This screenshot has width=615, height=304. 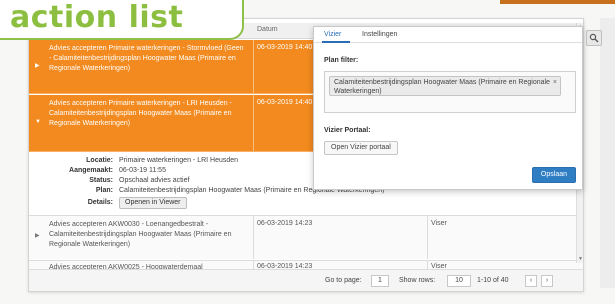 What do you see at coordinates (142, 170) in the screenshot?
I see `detail-value: 06-03-19 11:55` at bounding box center [142, 170].